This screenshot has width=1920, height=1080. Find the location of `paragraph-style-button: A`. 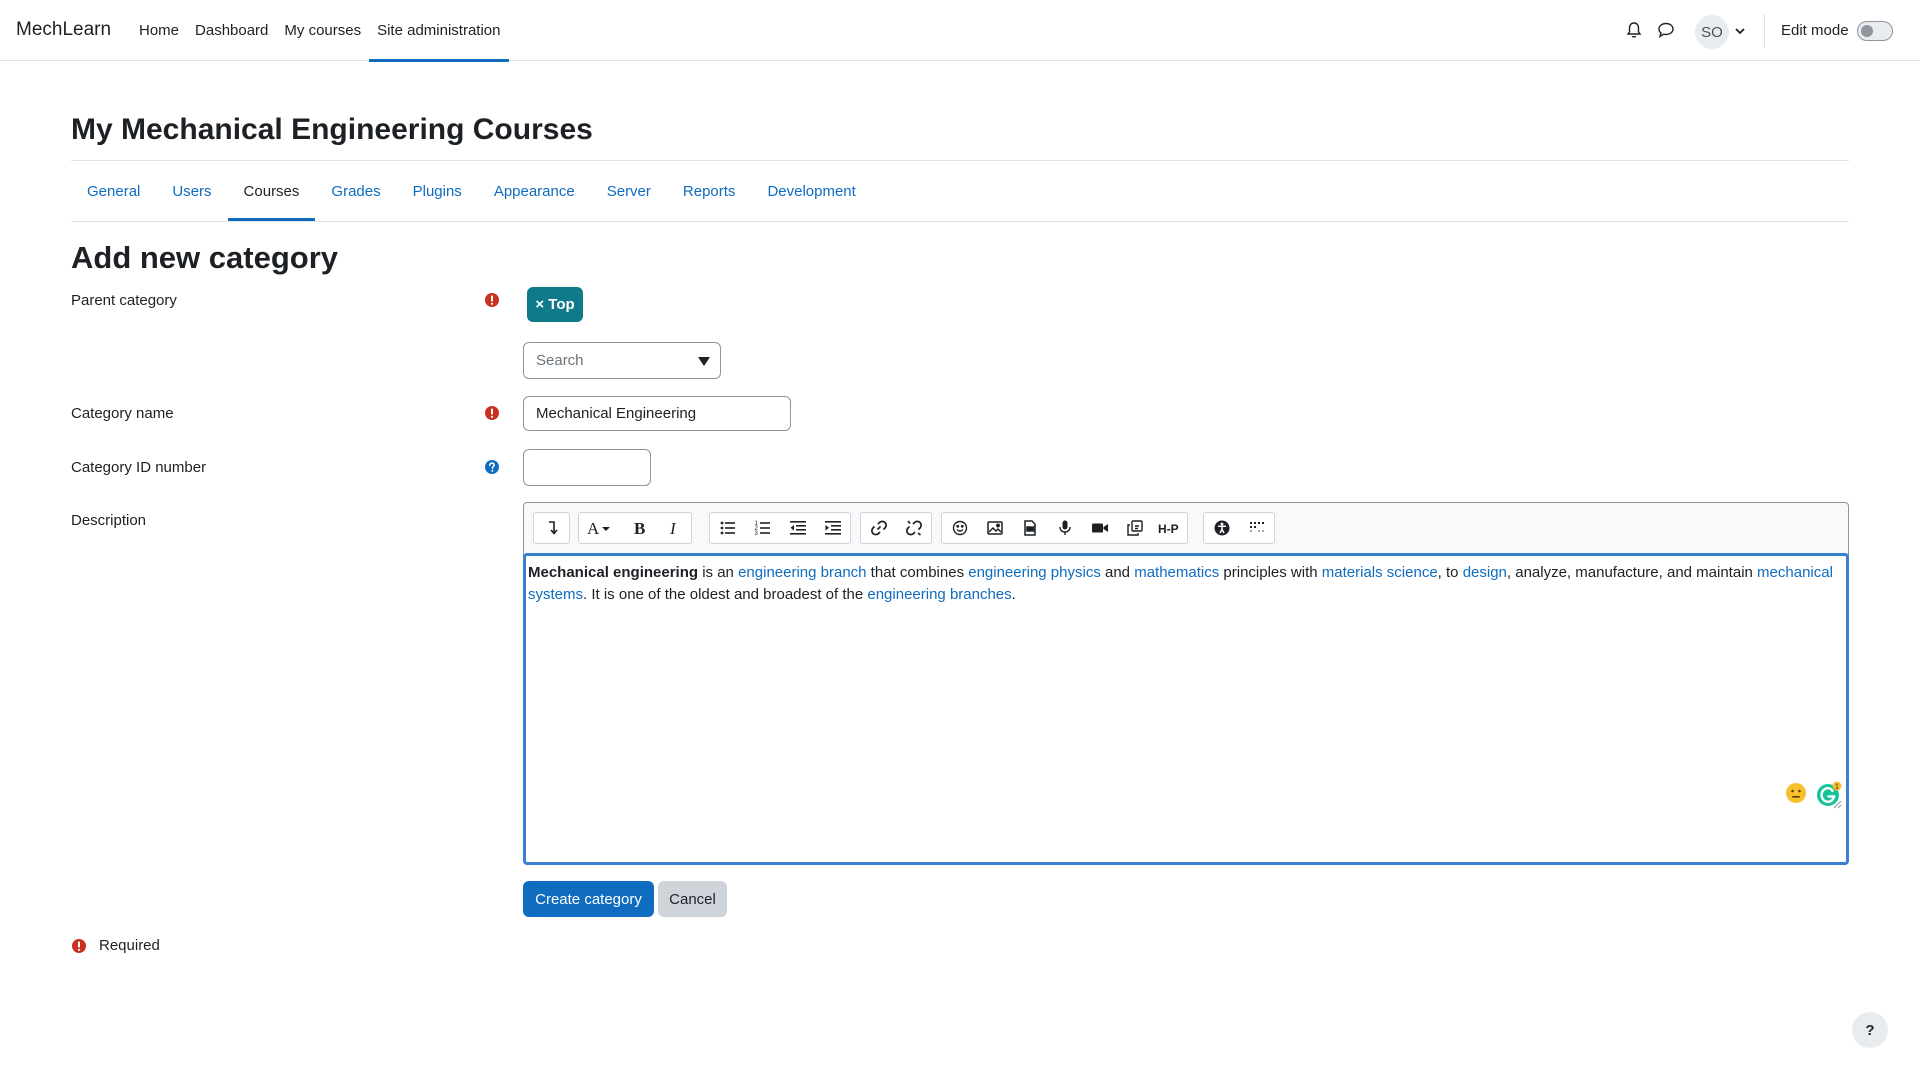

paragraph-style-button: A is located at coordinates (600, 528).